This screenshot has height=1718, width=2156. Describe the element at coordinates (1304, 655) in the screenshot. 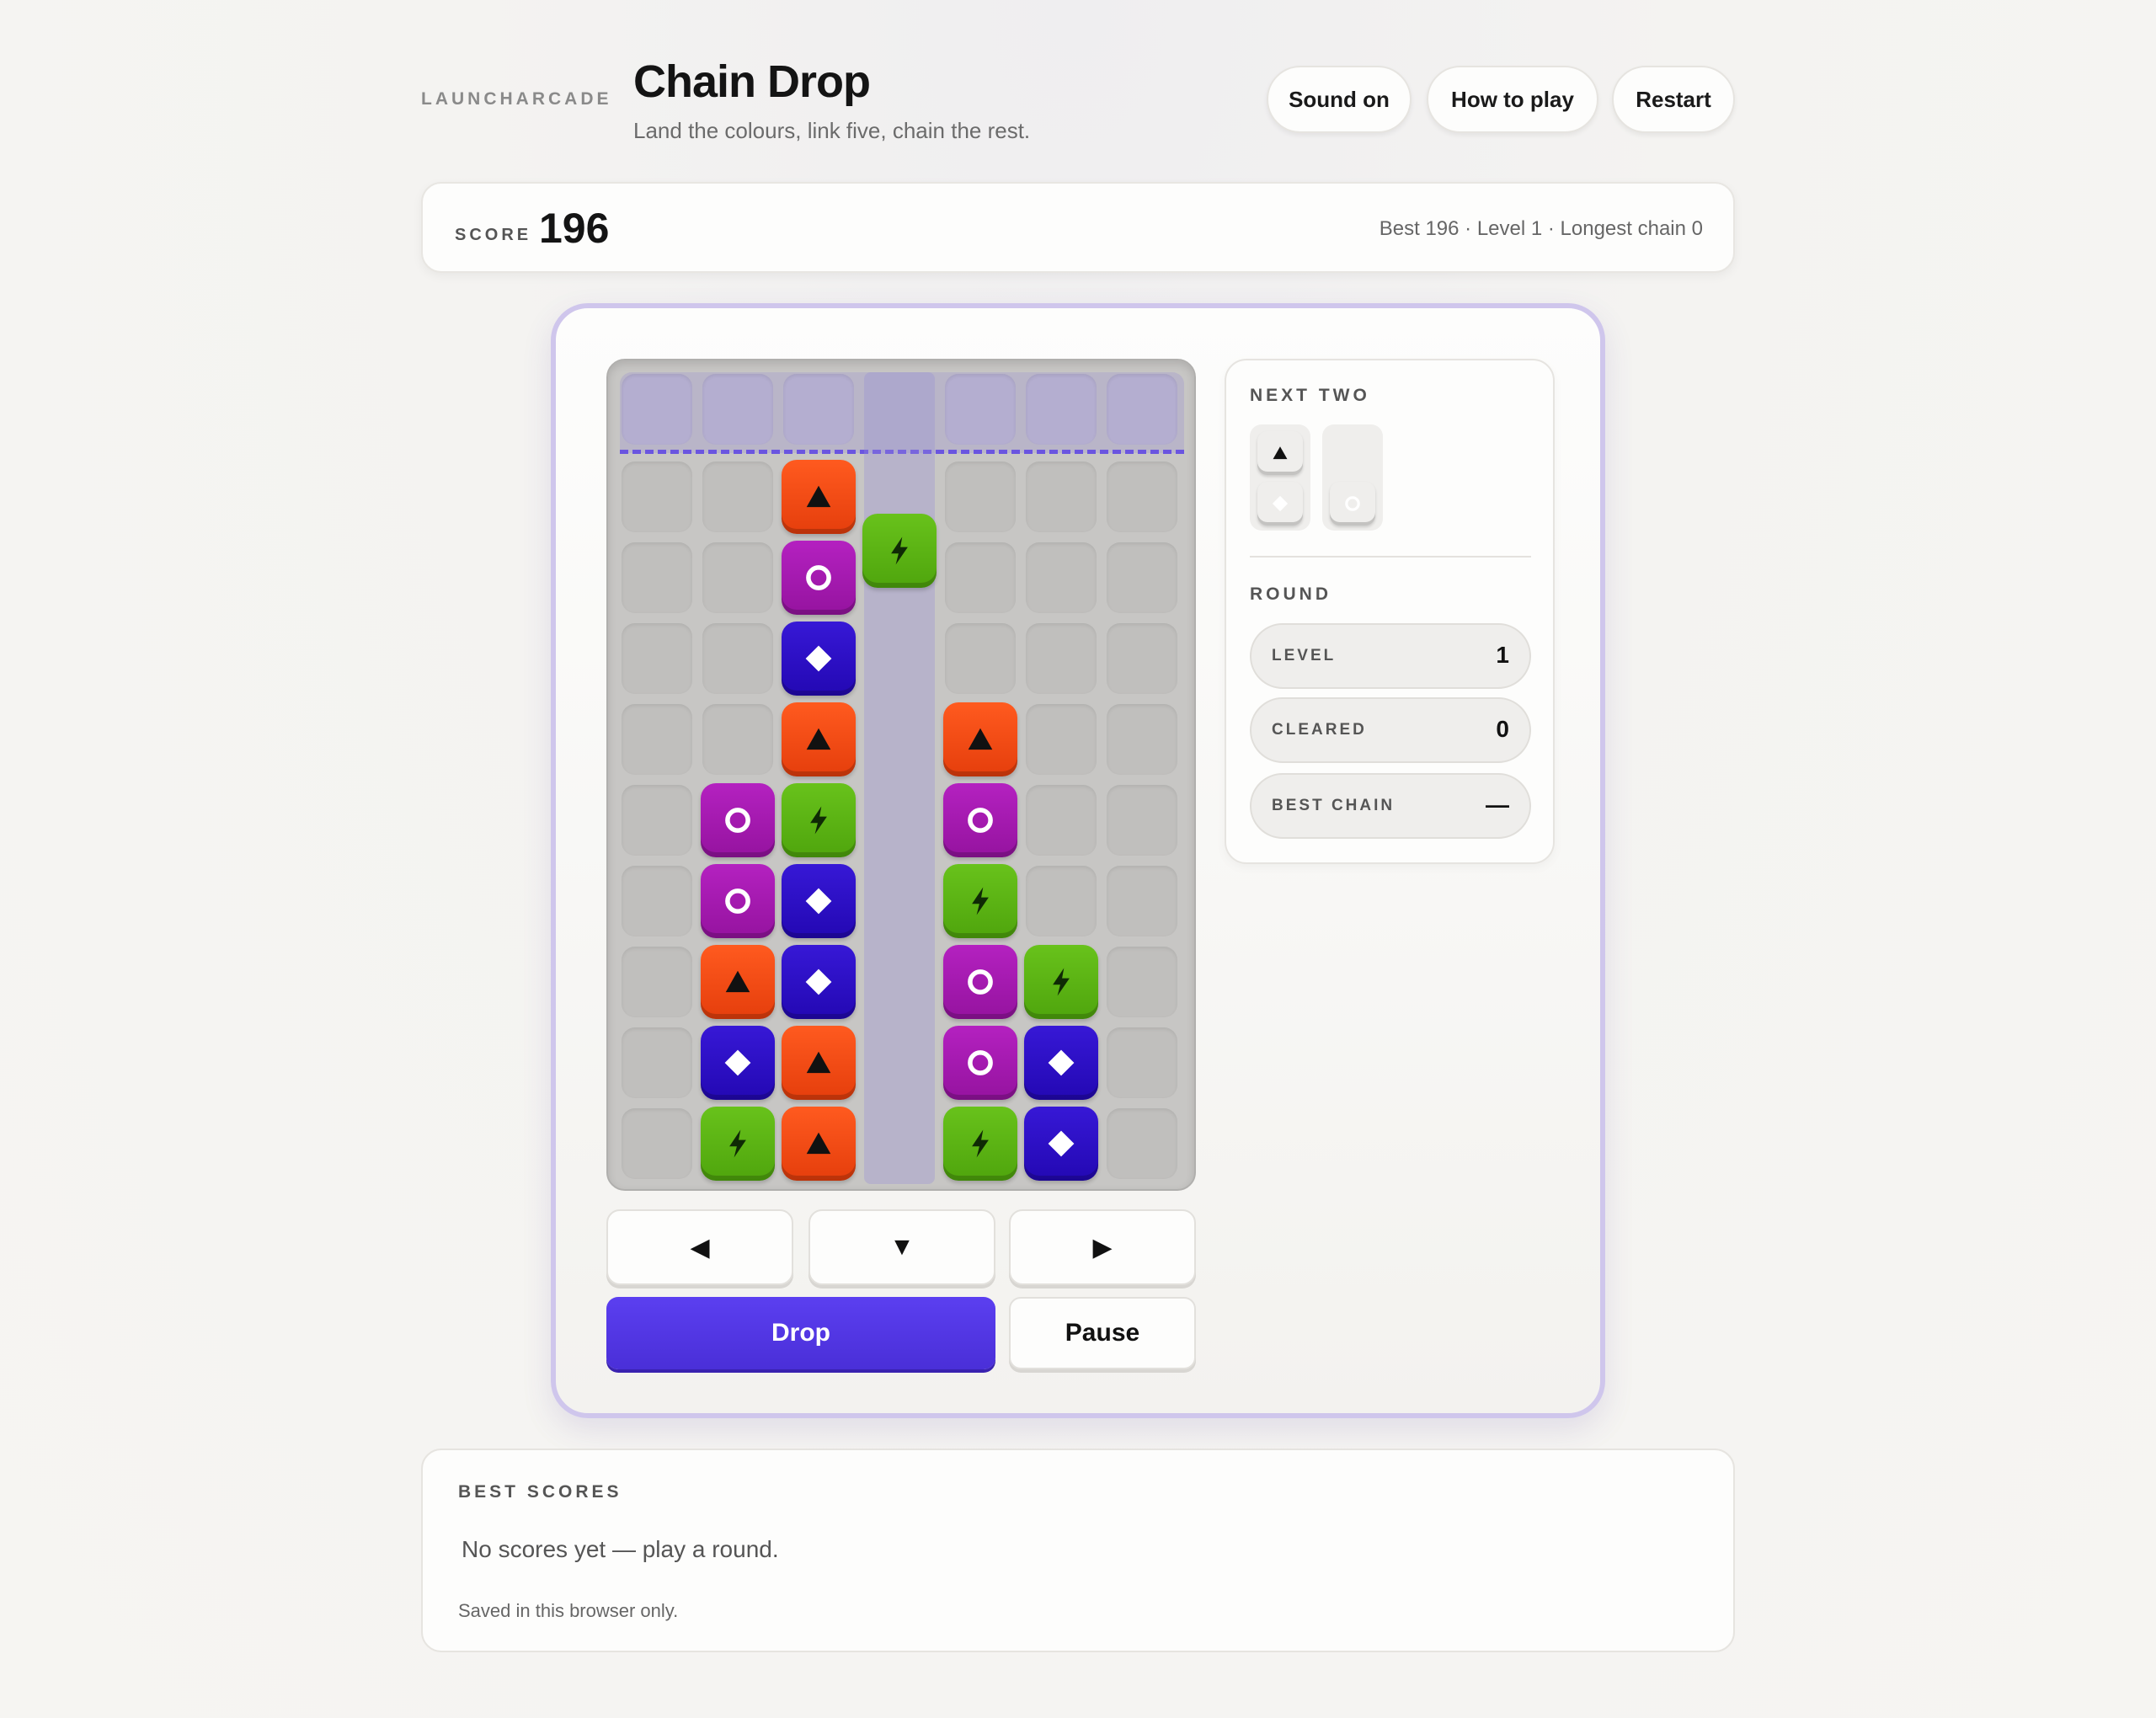

I see `stat-level-label: LEVEL` at that location.